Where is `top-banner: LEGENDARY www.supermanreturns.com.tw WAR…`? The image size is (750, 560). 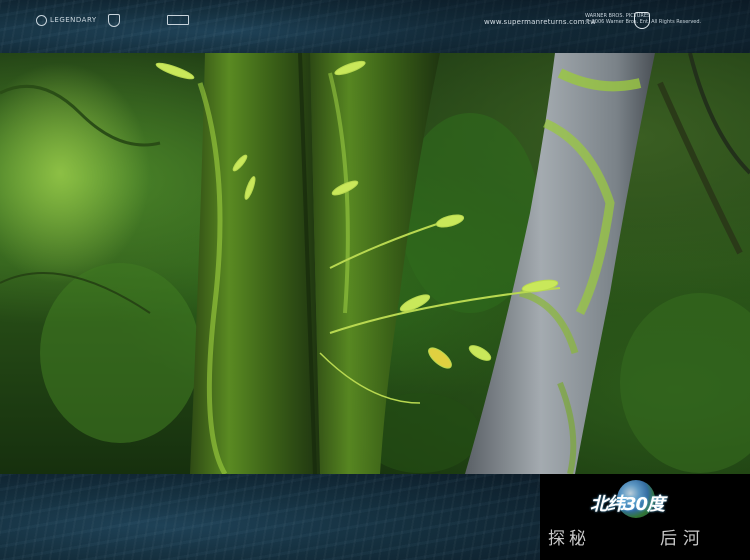
top-banner: LEGENDARY www.supermanreturns.com.tw WAR… is located at coordinates (375, 26).